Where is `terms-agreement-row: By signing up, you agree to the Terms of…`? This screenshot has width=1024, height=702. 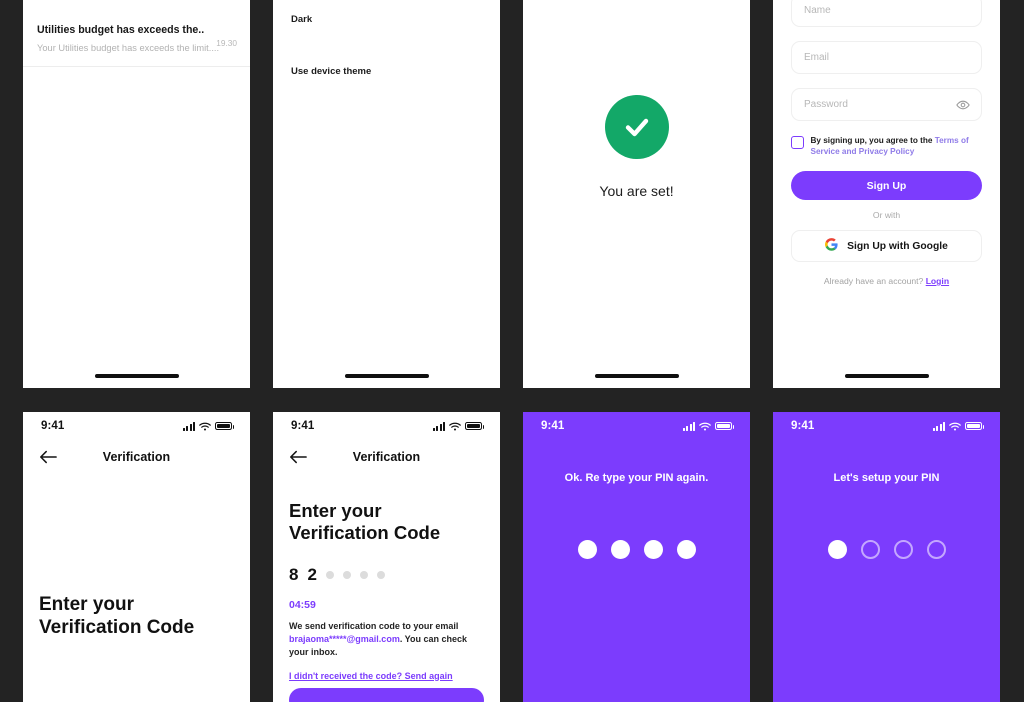
terms-agreement-row: By signing up, you agree to the Terms of… is located at coordinates (886, 146).